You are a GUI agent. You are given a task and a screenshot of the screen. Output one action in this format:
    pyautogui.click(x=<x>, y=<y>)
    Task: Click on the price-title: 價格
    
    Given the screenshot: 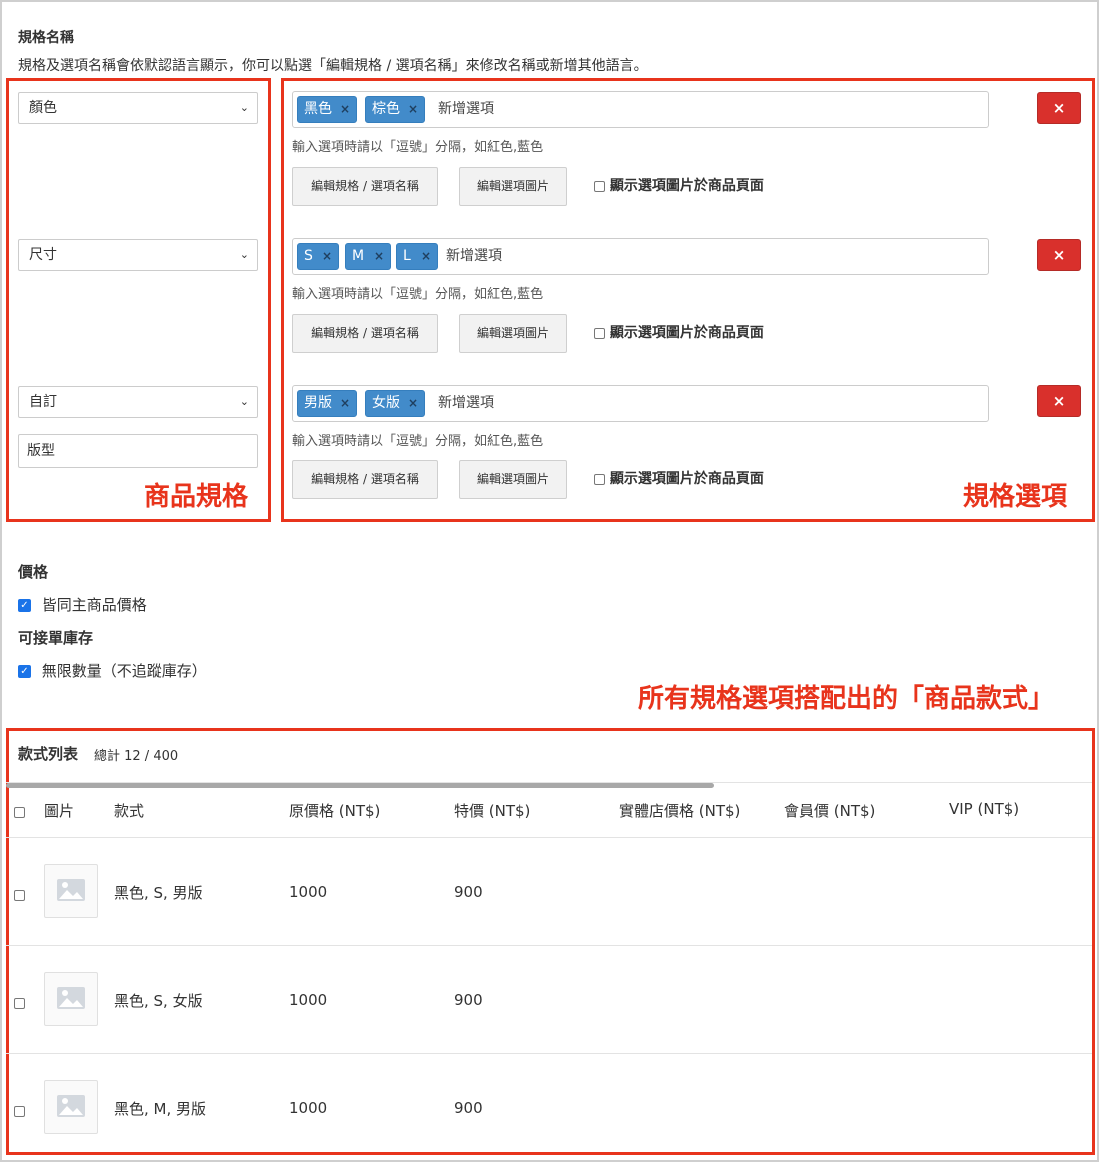 What is the action you would take?
    pyautogui.click(x=33, y=572)
    